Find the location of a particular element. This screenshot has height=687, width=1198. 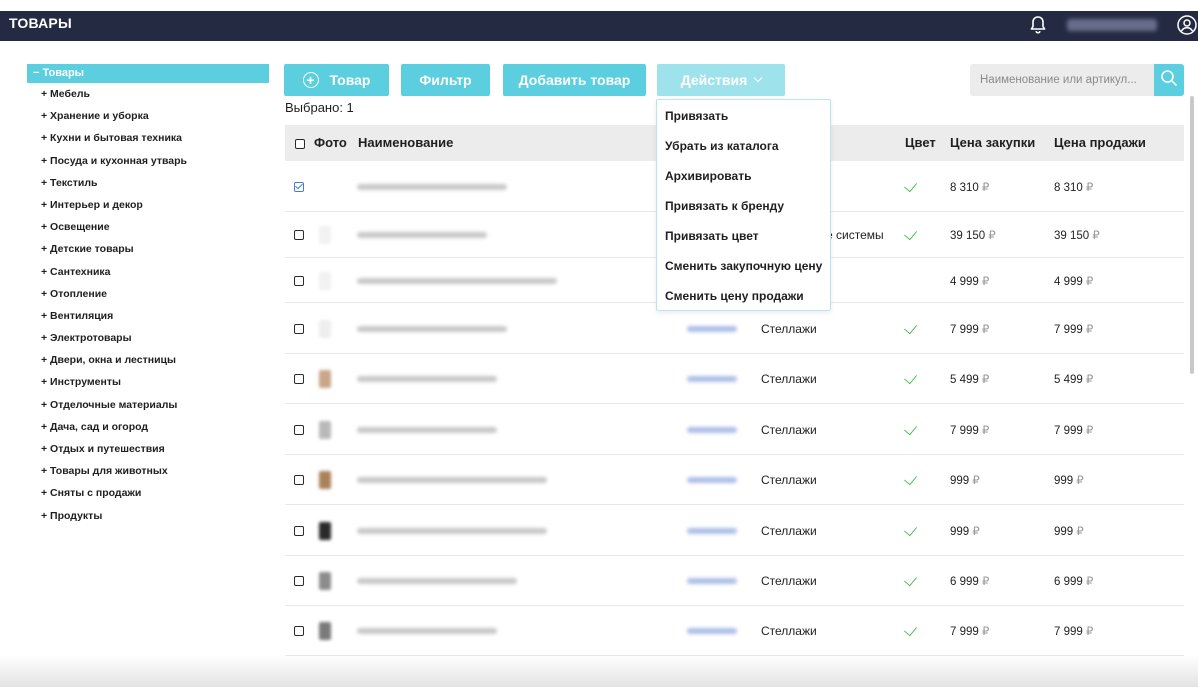

actions-menu-item: Привязать к бренду is located at coordinates (743, 206).